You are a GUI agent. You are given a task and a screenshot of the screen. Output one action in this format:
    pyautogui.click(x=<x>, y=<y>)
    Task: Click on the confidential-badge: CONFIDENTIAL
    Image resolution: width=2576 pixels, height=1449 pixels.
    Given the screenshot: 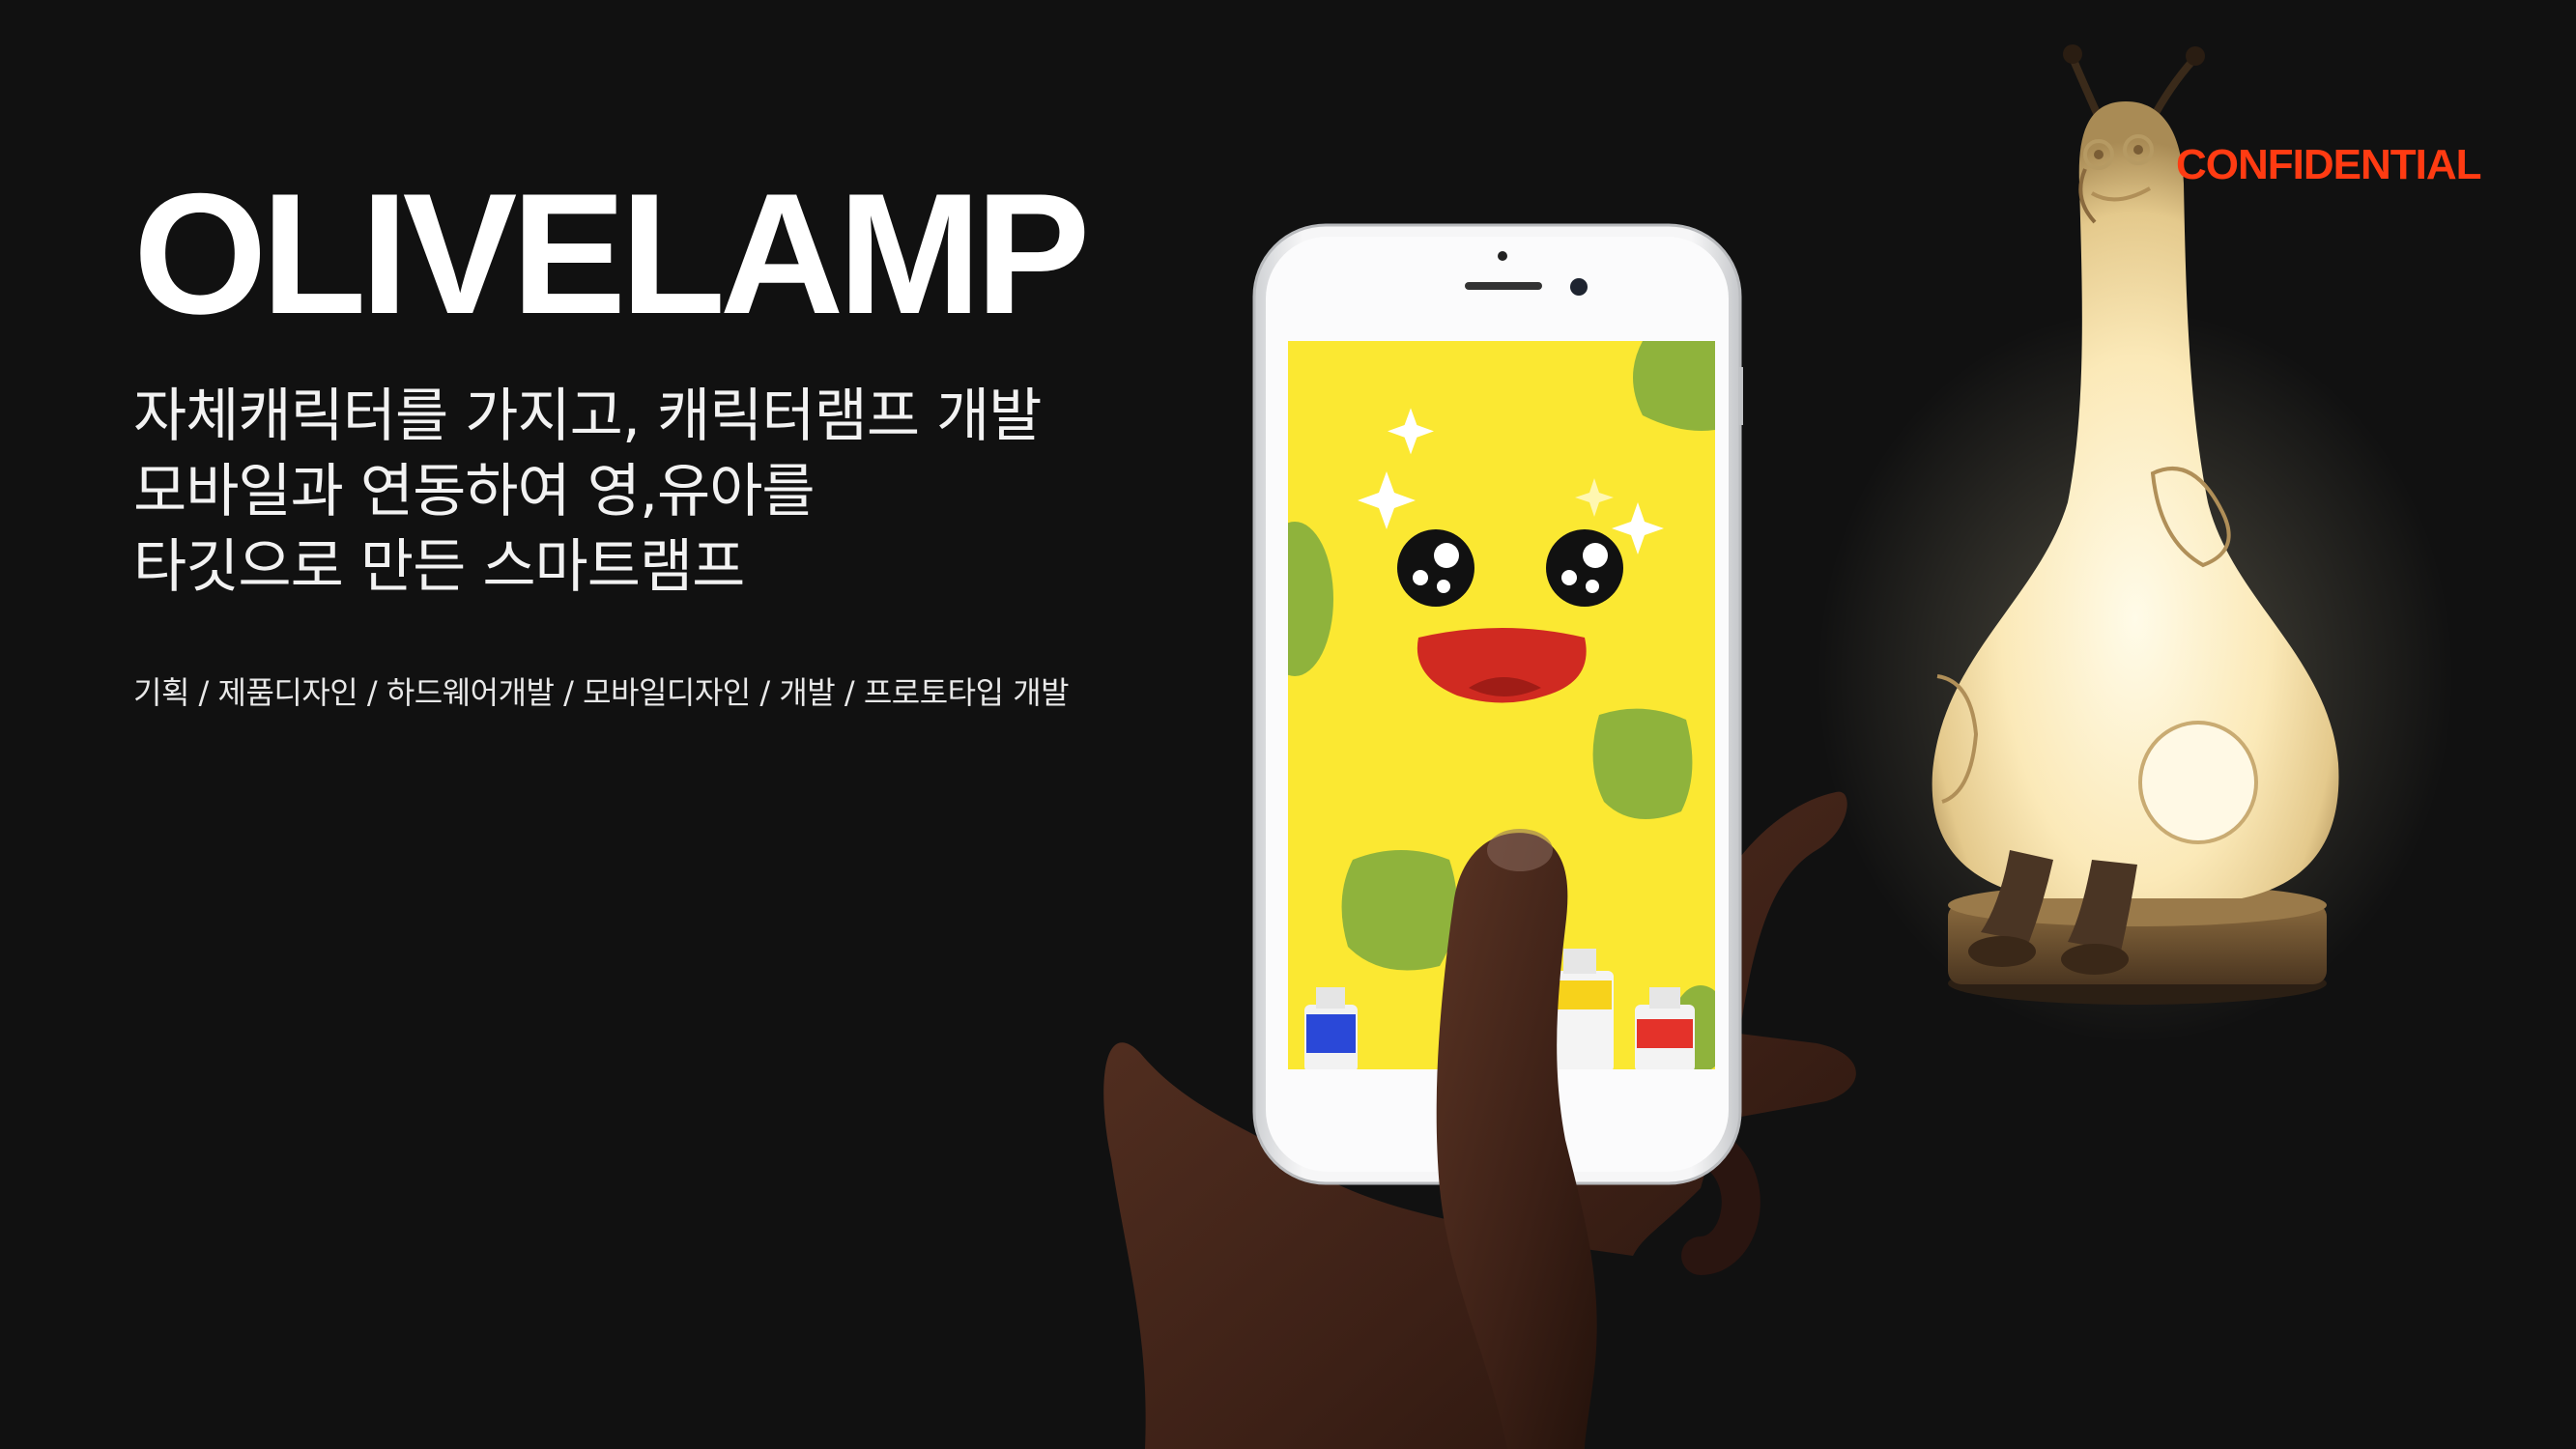 What is the action you would take?
    pyautogui.click(x=2329, y=164)
    